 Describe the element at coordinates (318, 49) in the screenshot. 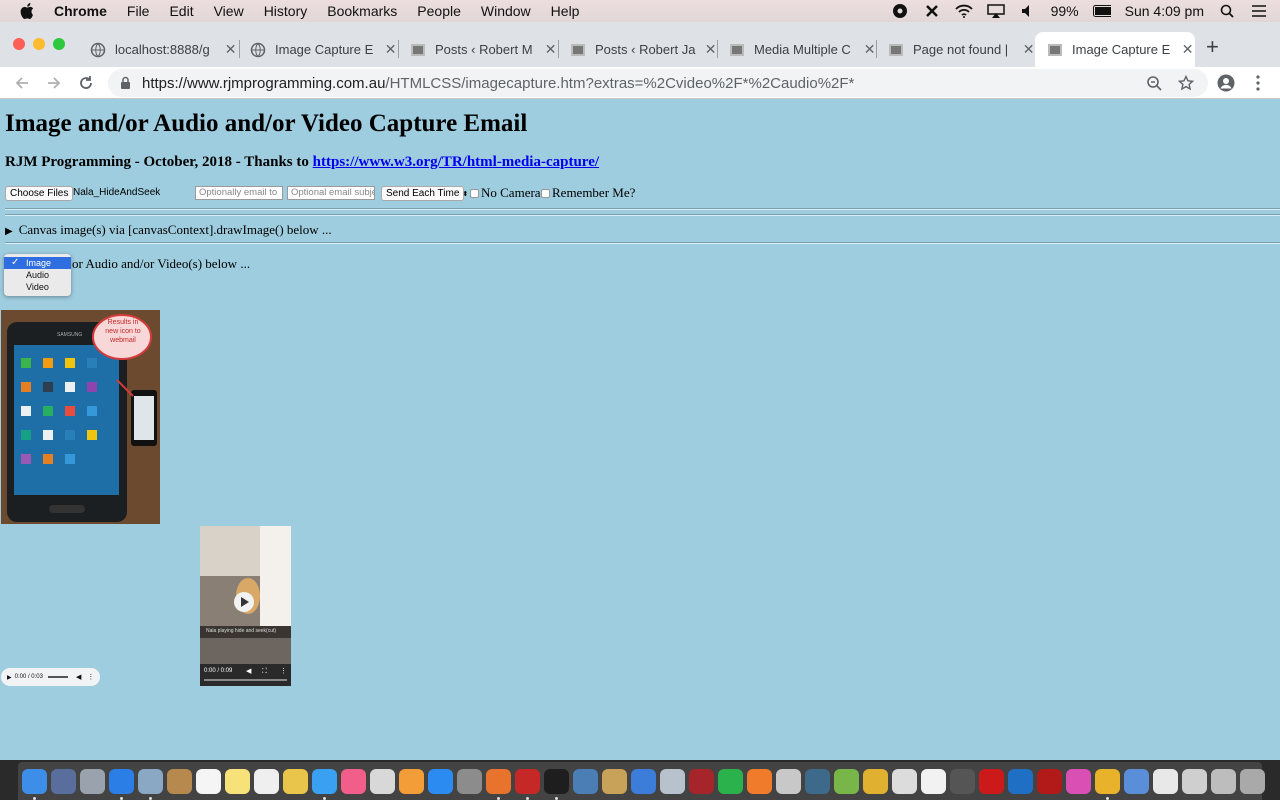

I see `tab-image-capture-1: Image Capture E ✕` at that location.